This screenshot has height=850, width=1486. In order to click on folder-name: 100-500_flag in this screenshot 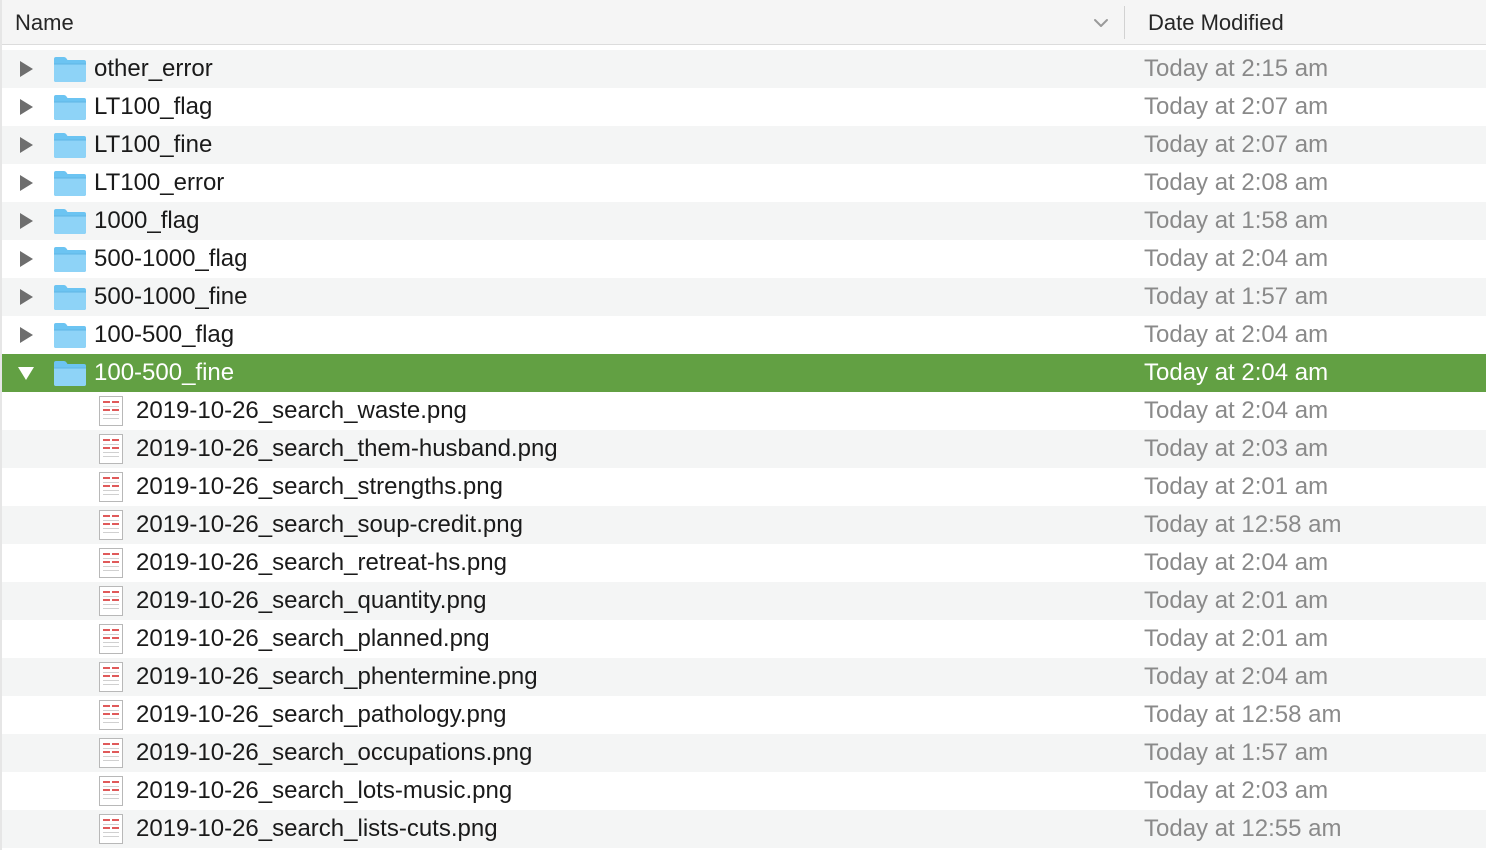, I will do `click(164, 334)`.